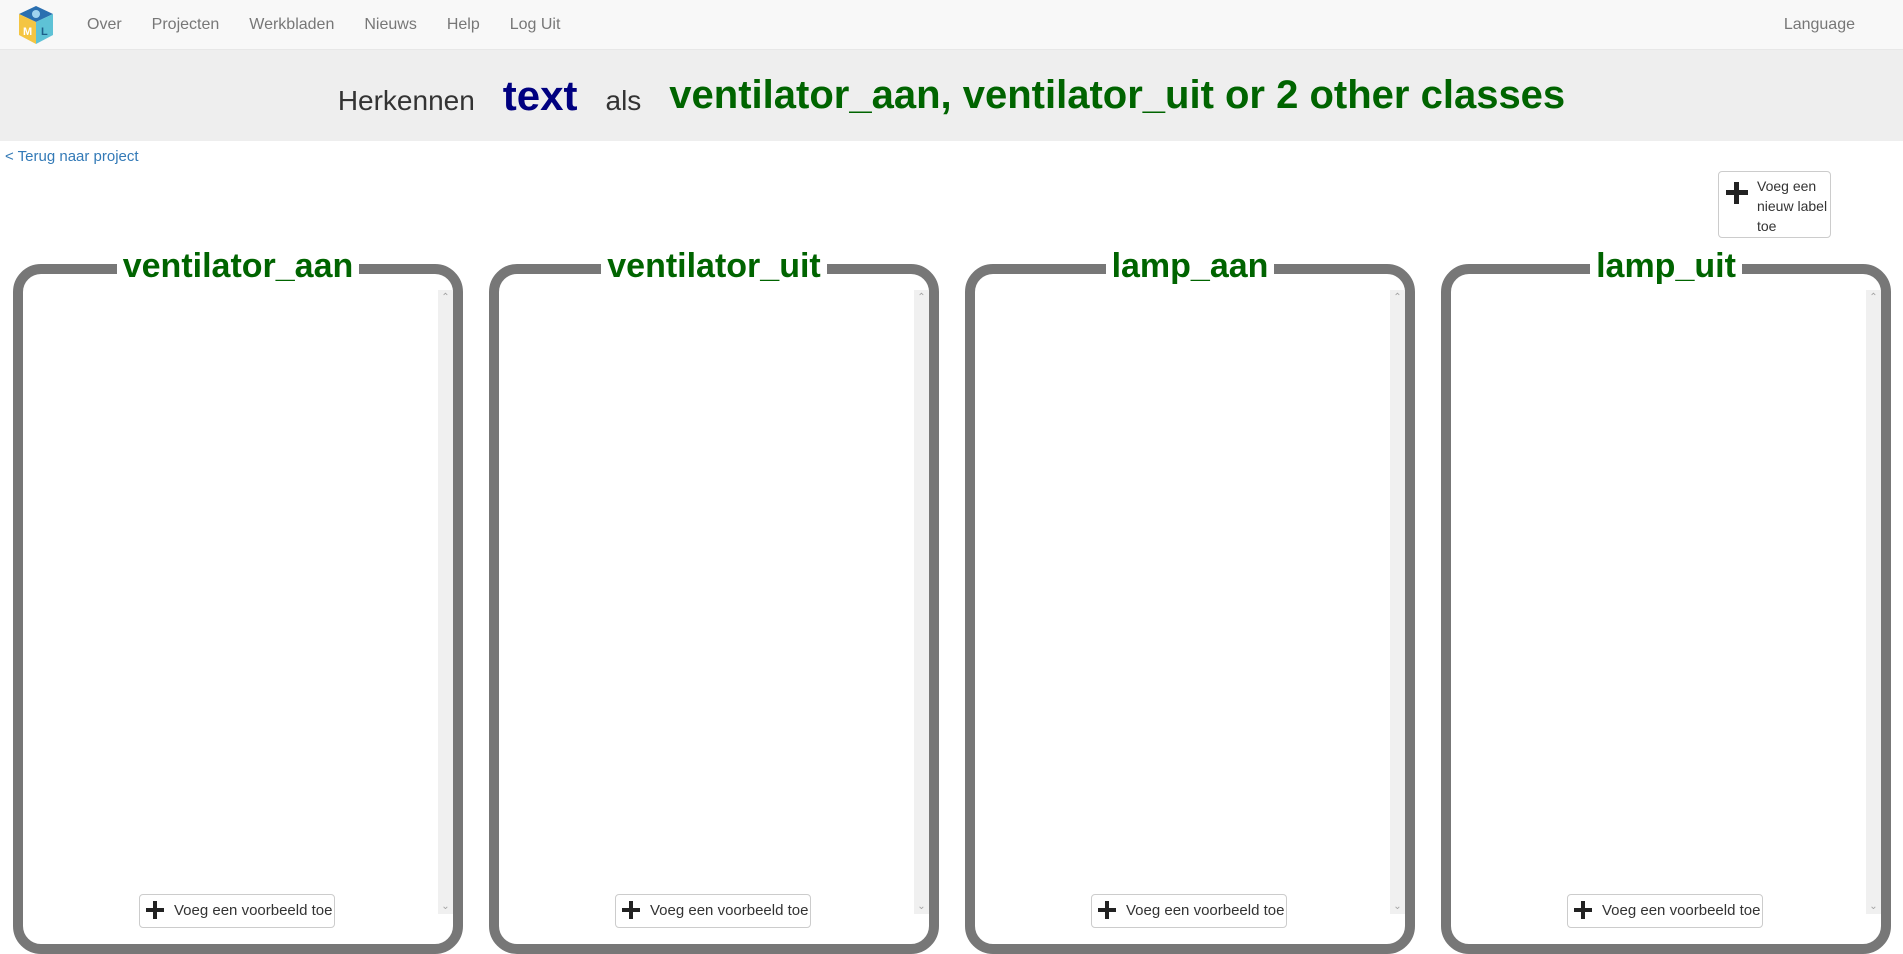 Image resolution: width=1903 pixels, height=954 pixels. I want to click on nav-link-help: Help, so click(463, 25).